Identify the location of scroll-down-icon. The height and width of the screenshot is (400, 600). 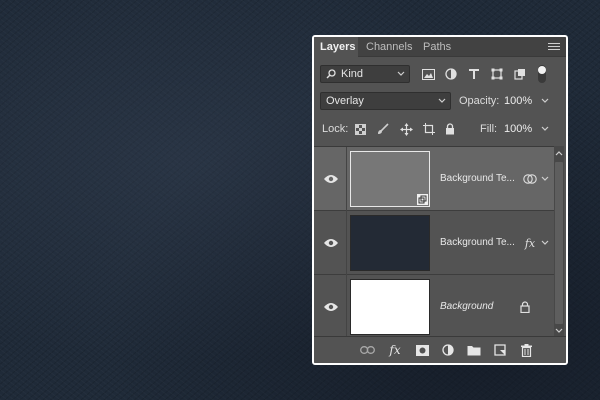
(559, 331).